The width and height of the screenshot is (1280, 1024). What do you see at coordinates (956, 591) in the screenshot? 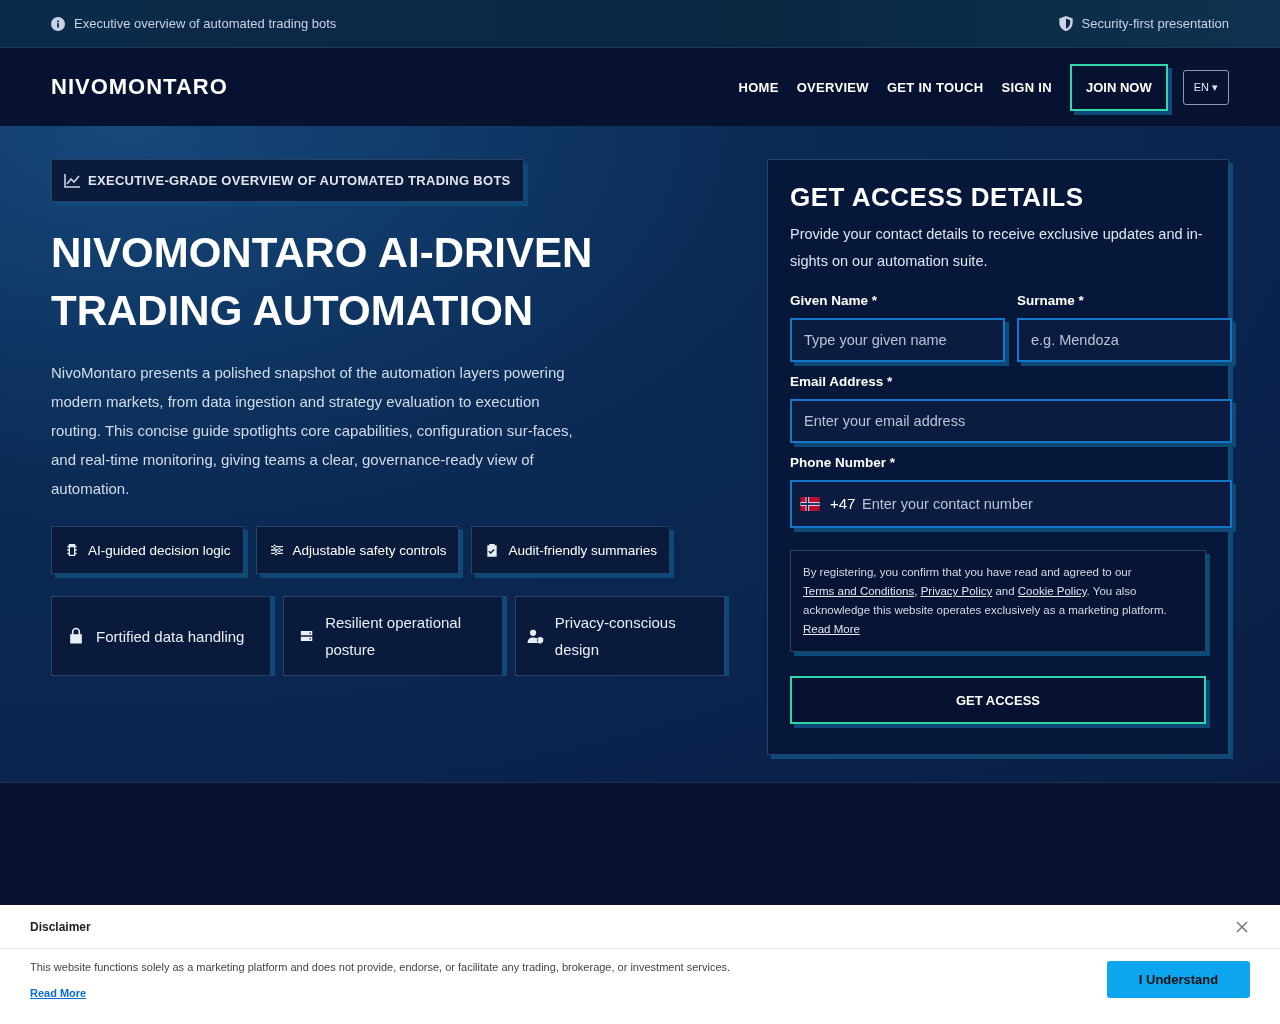
I see `policy-link: Privacy Policy` at bounding box center [956, 591].